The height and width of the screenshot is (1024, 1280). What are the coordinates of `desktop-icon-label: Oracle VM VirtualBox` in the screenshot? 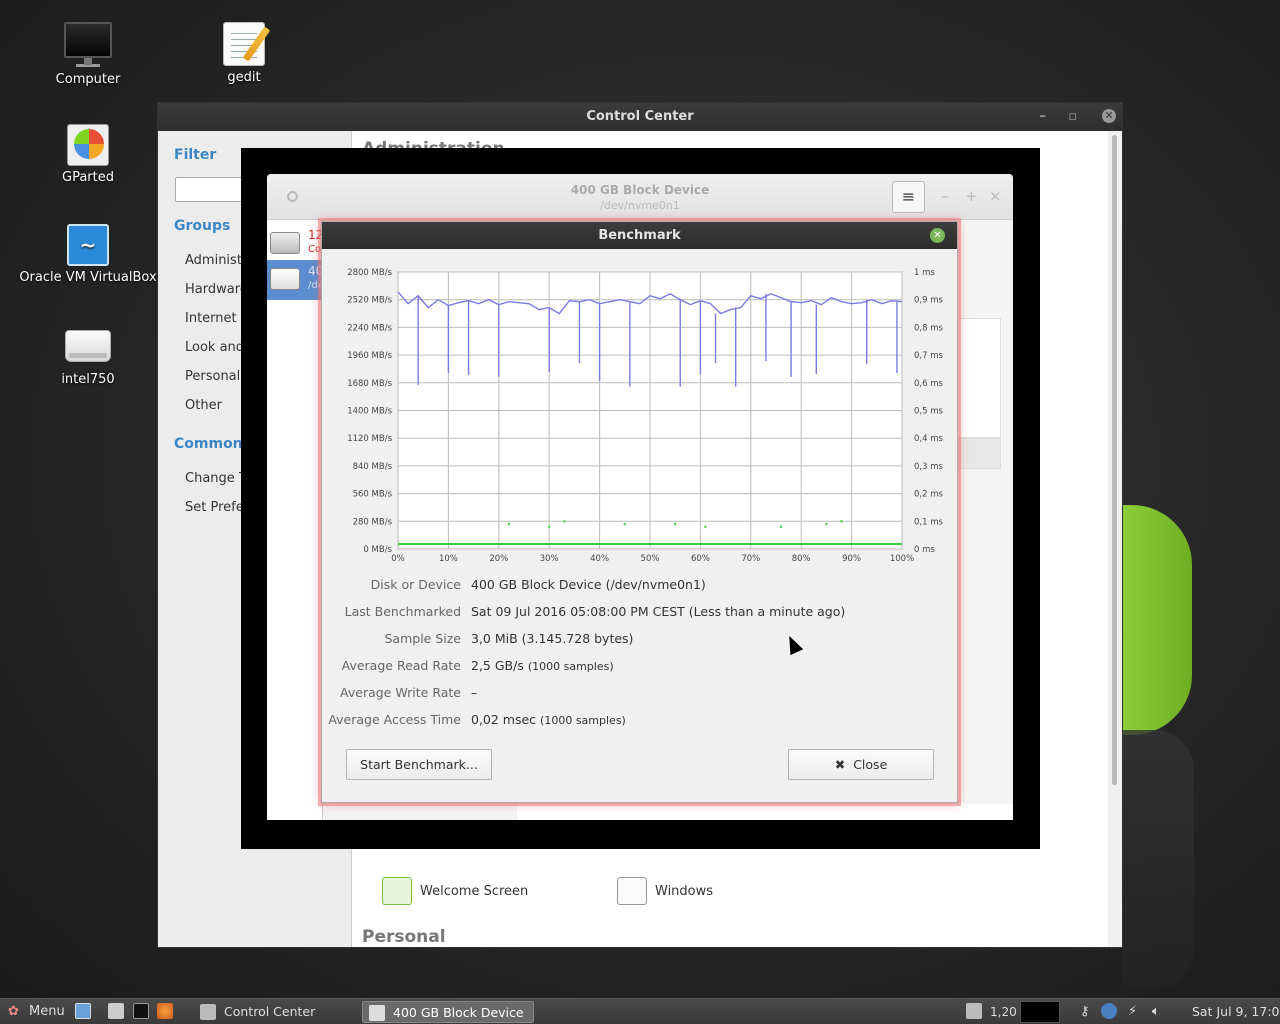 It's located at (88, 277).